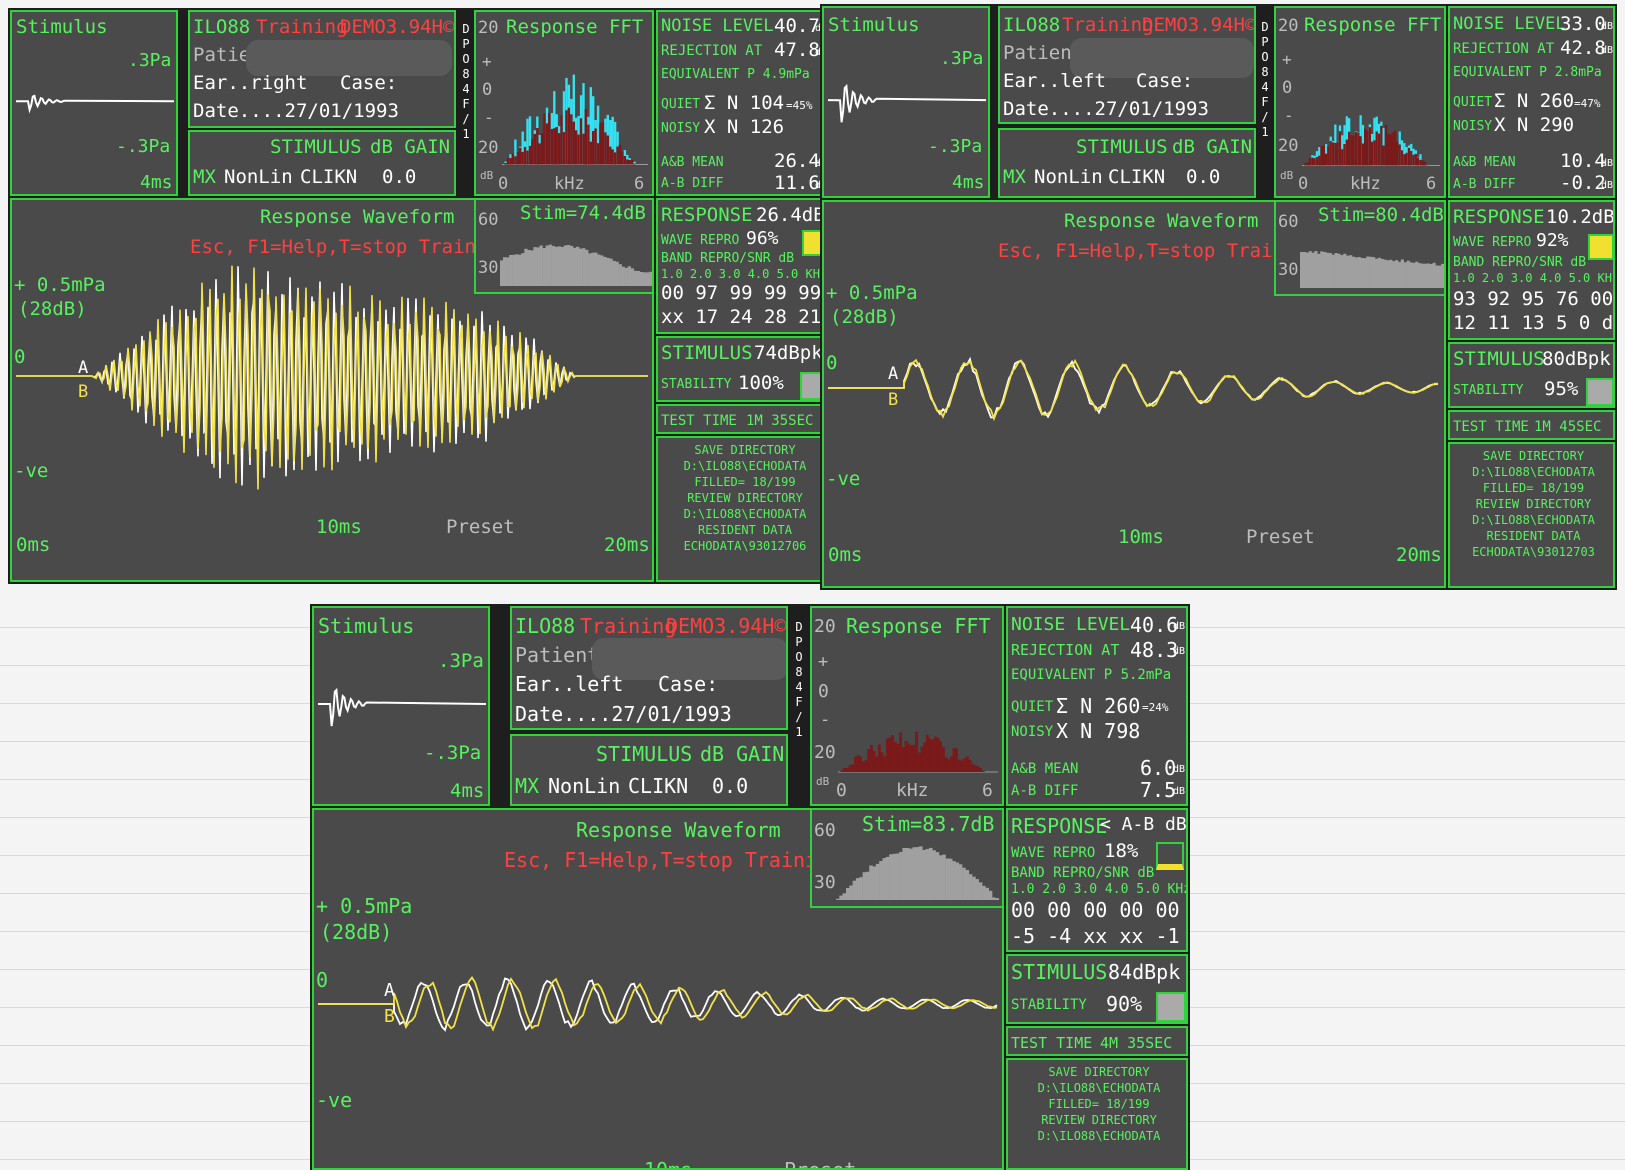  What do you see at coordinates (743, 369) in the screenshot?
I see `stimulus-level-panel: STIMULUS 74dBpk STABILITY 100%` at bounding box center [743, 369].